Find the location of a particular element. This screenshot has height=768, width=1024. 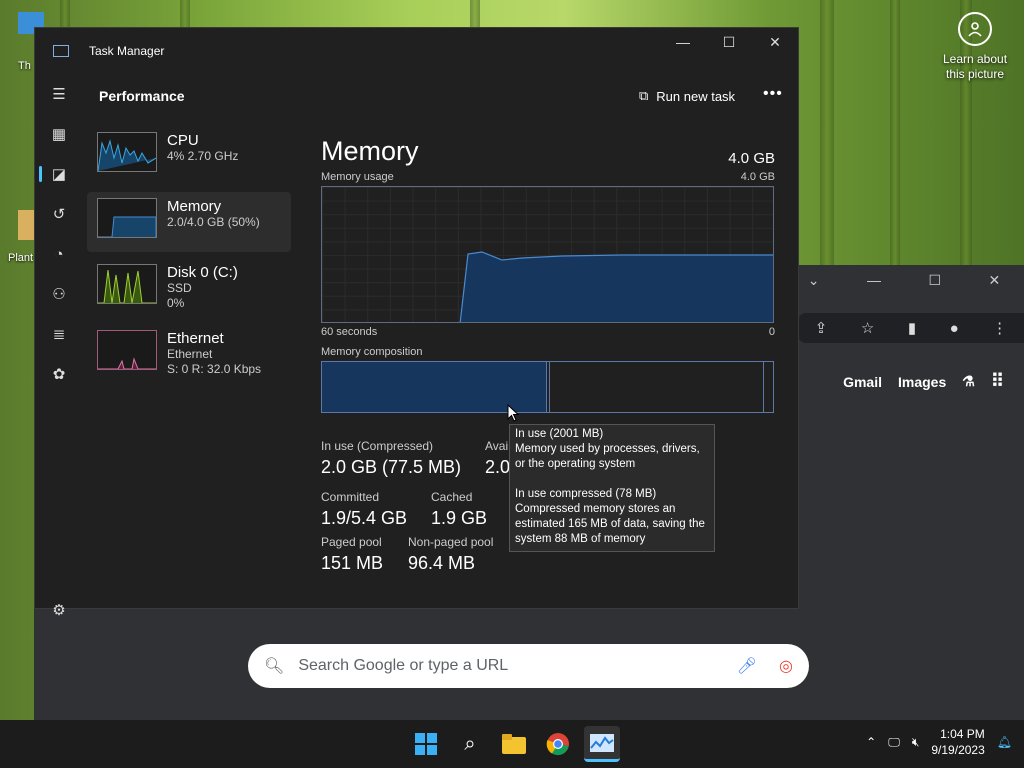

perf-item-name: Ethernet is located at coordinates (195, 338).